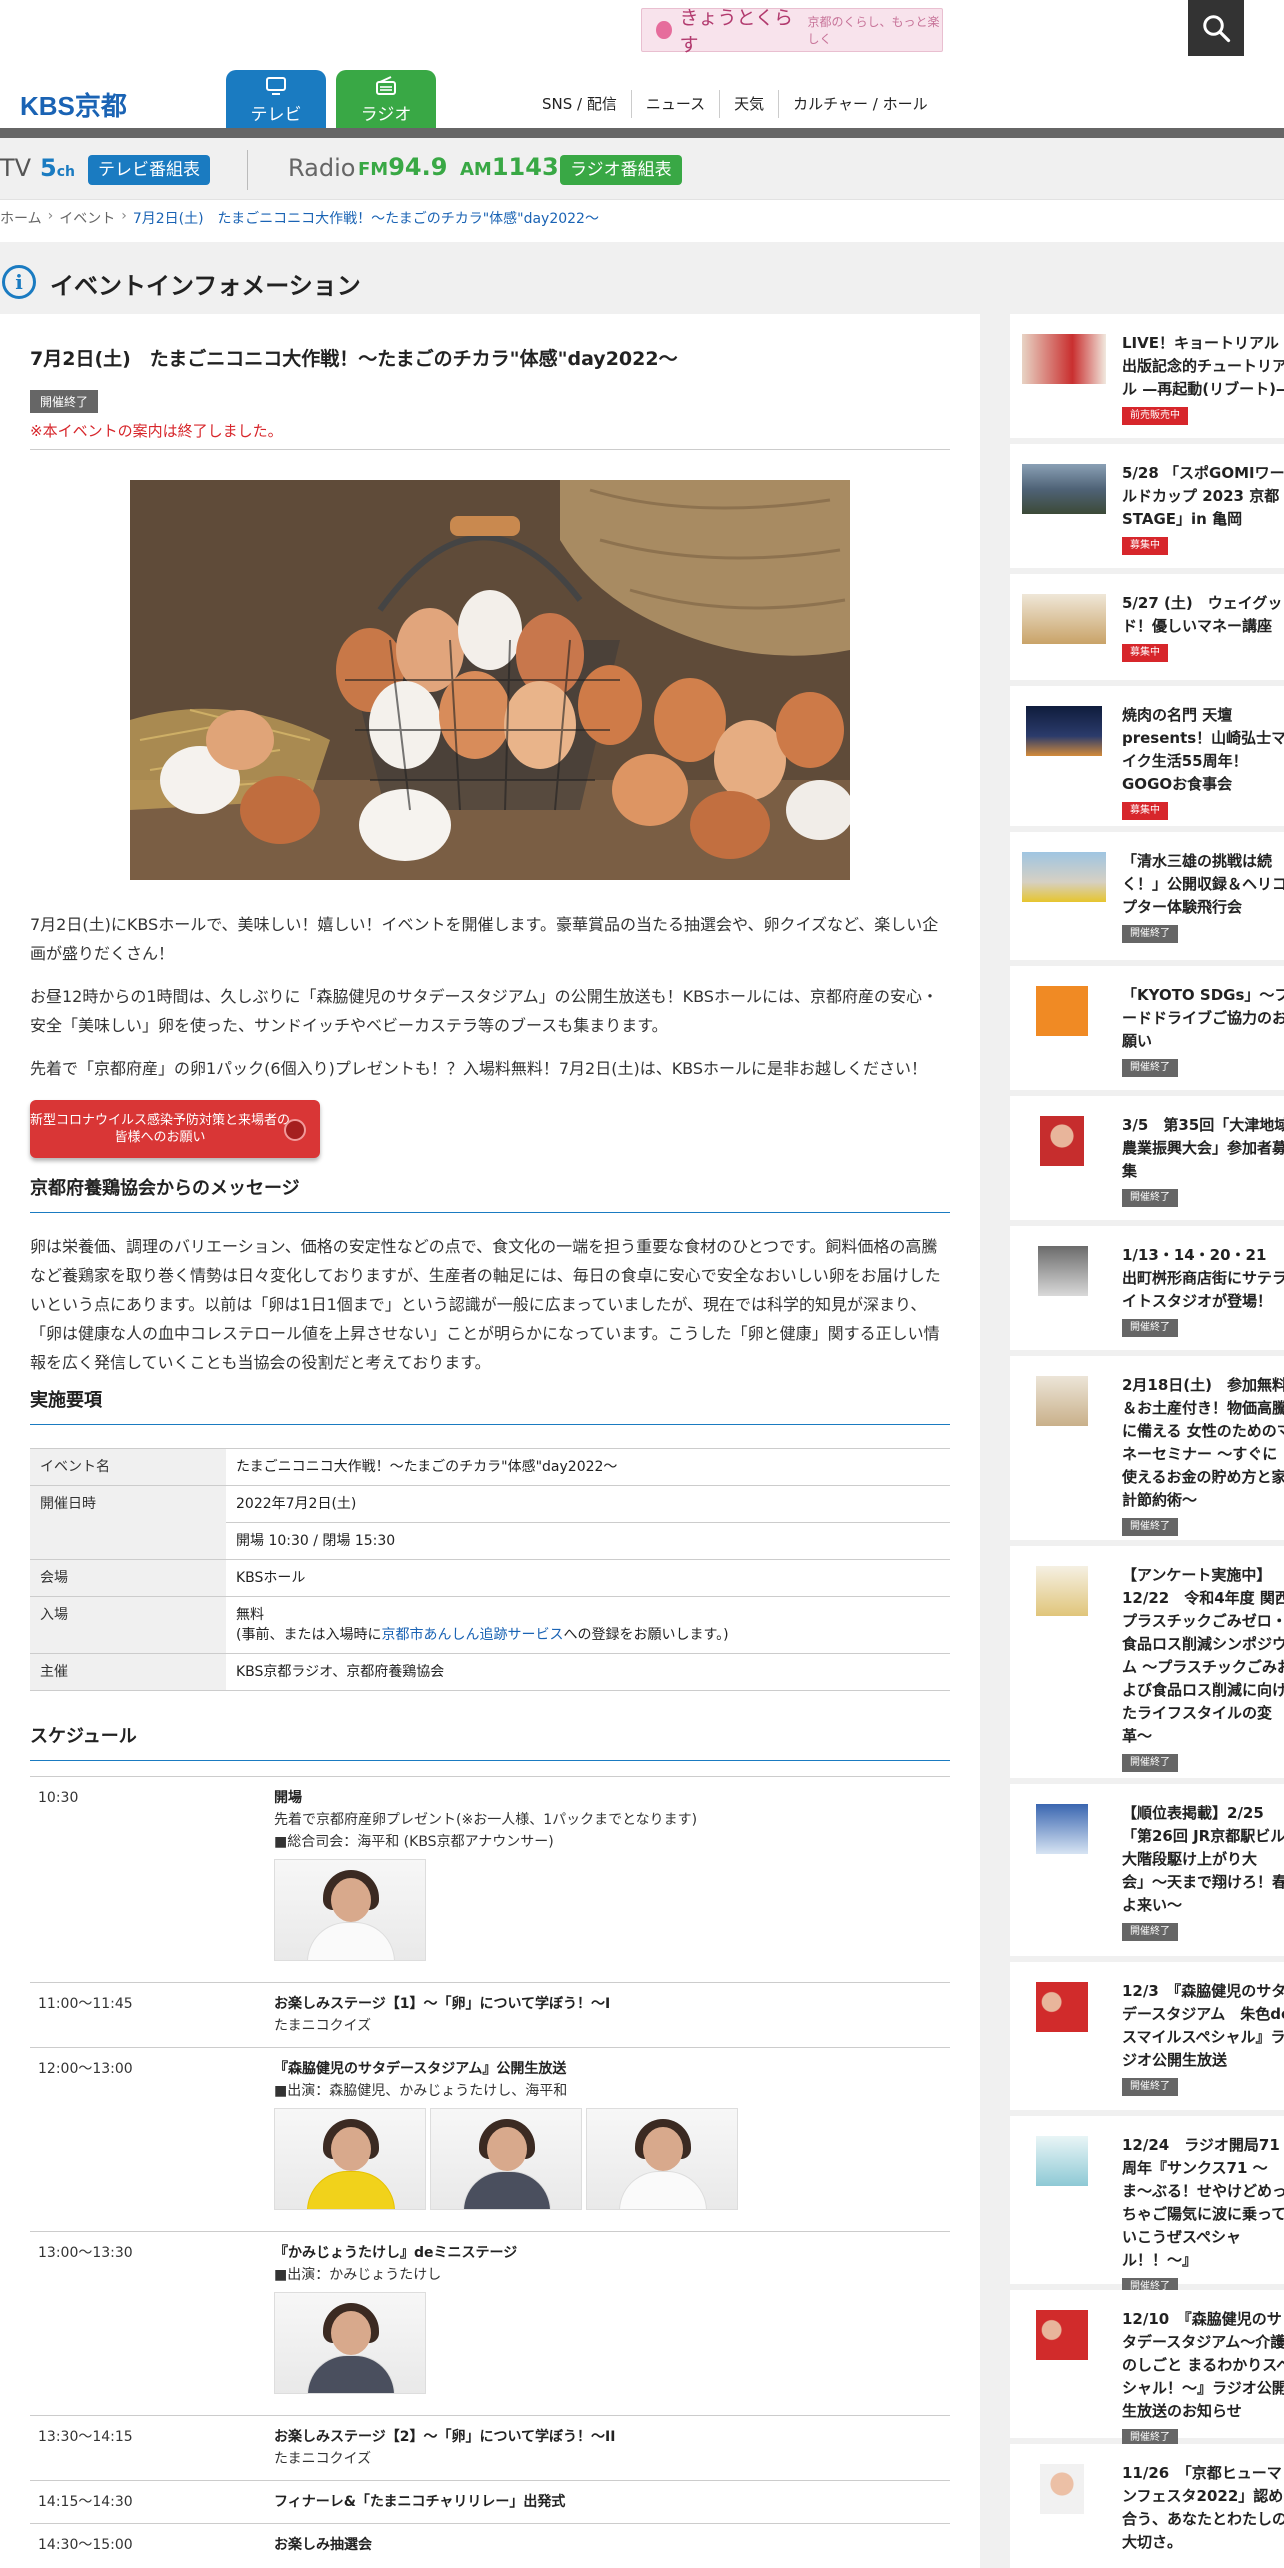  Describe the element at coordinates (124, 216) in the screenshot. I see `chevron-right-icon: ›` at that location.